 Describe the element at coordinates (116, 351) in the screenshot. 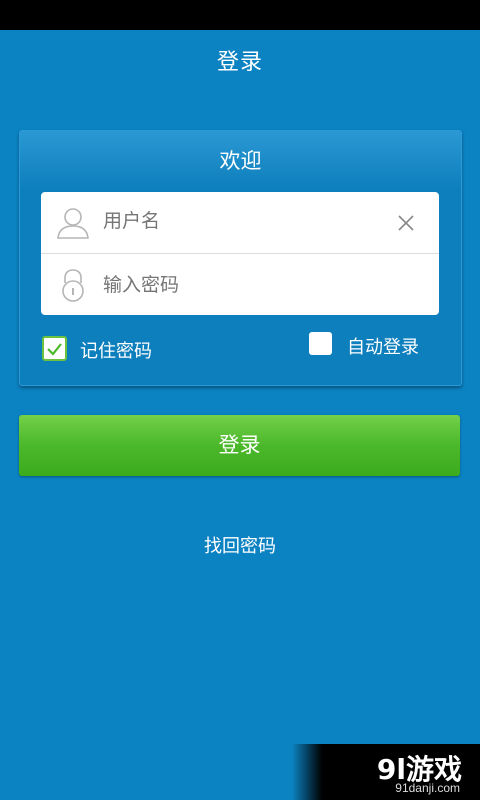

I see `remember-password-label: 记住密码` at that location.